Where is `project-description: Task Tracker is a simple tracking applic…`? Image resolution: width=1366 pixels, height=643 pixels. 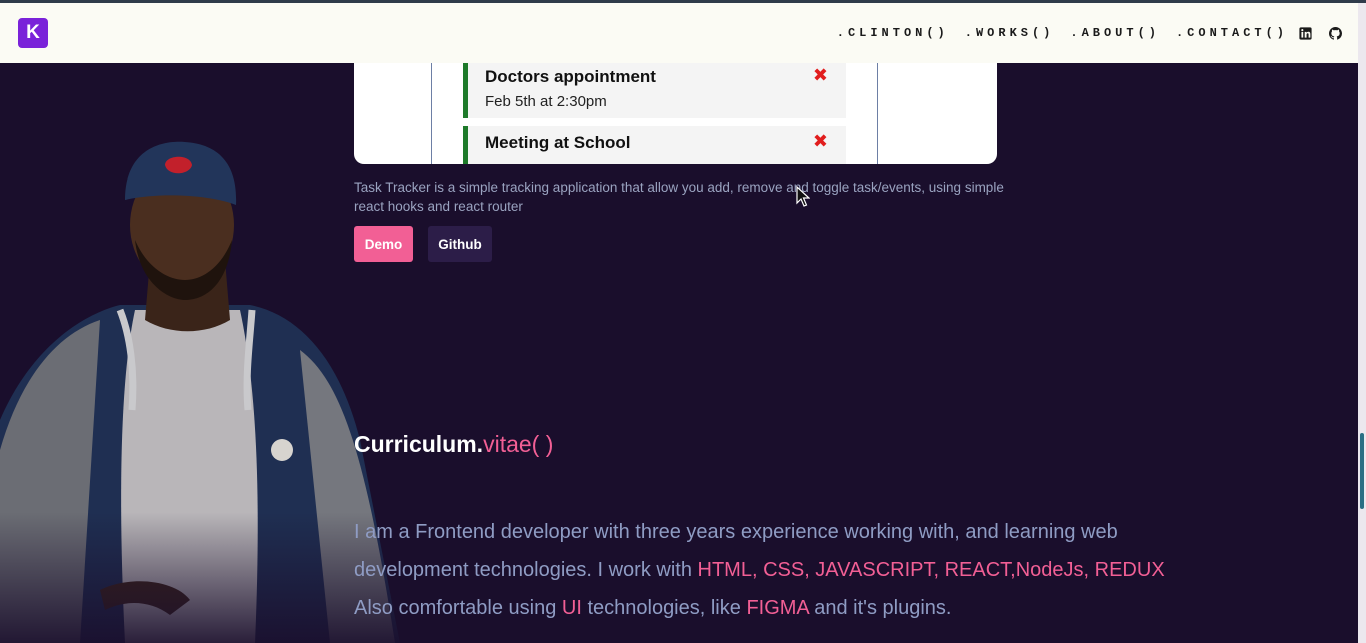
project-description: Task Tracker is a simple tracking applic… is located at coordinates (679, 197).